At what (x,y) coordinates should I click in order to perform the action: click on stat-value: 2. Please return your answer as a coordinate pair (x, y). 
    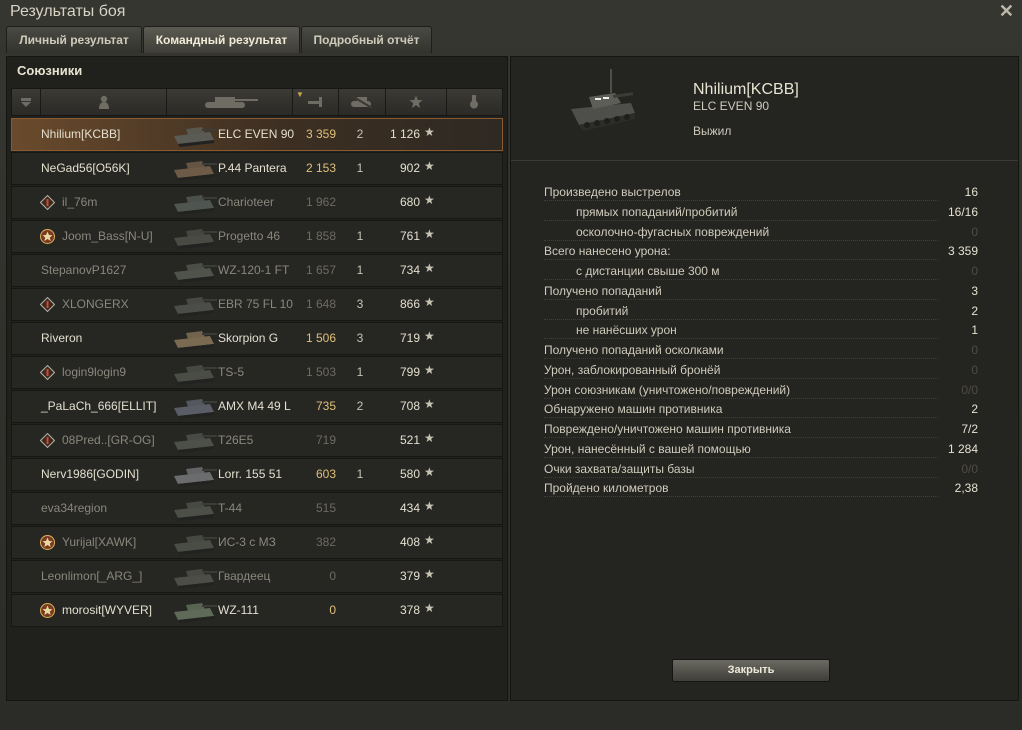
    Looking at the image, I should click on (974, 310).